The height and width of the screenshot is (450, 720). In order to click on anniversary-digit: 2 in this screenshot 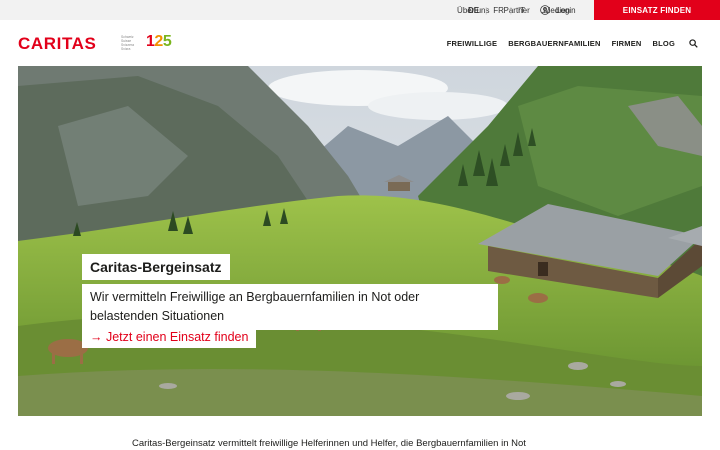, I will do `click(158, 41)`.